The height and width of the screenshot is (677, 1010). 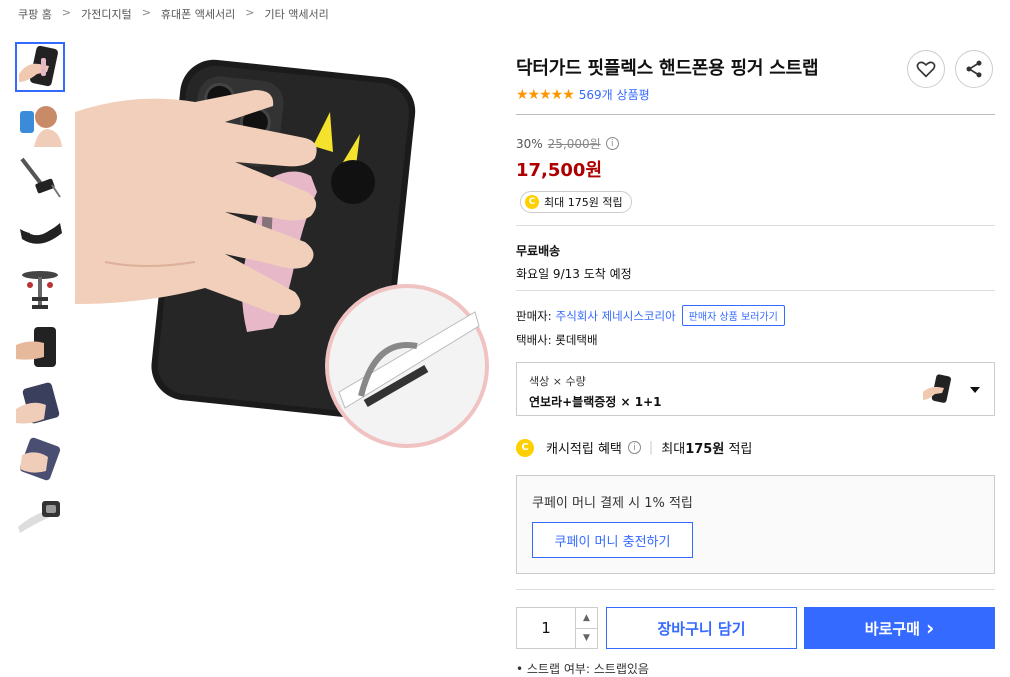 I want to click on quantity-steps: ▲ ▼, so click(x=586, y=628).